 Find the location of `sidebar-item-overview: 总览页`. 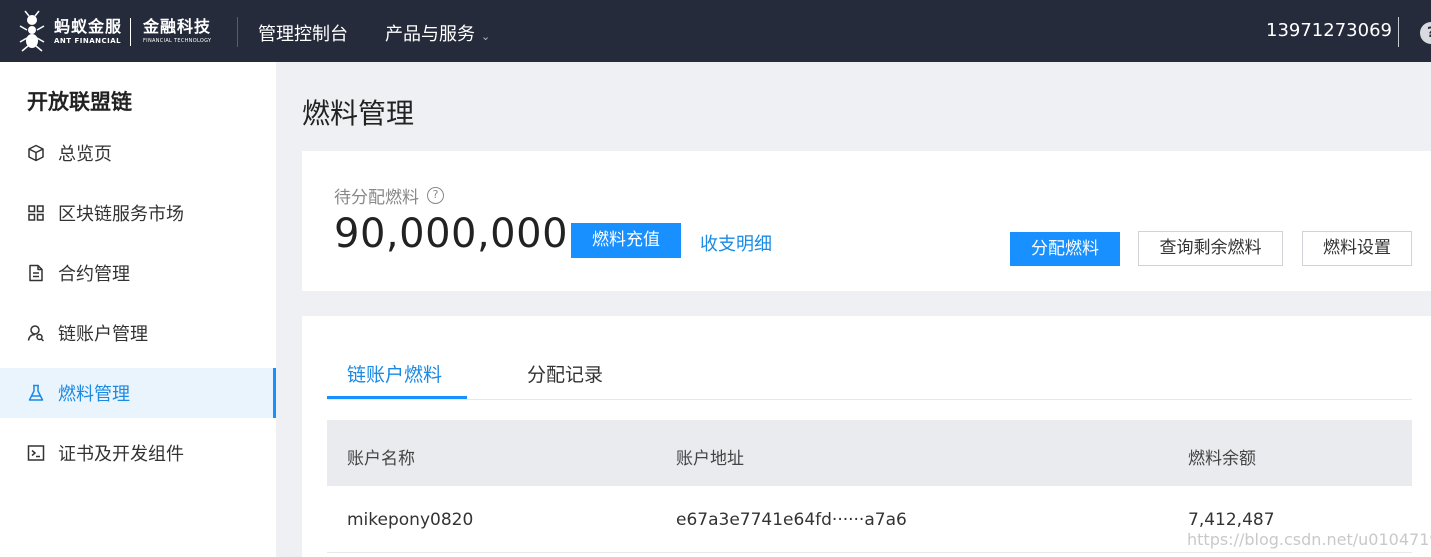

sidebar-item-overview: 总览页 is located at coordinates (138, 153).